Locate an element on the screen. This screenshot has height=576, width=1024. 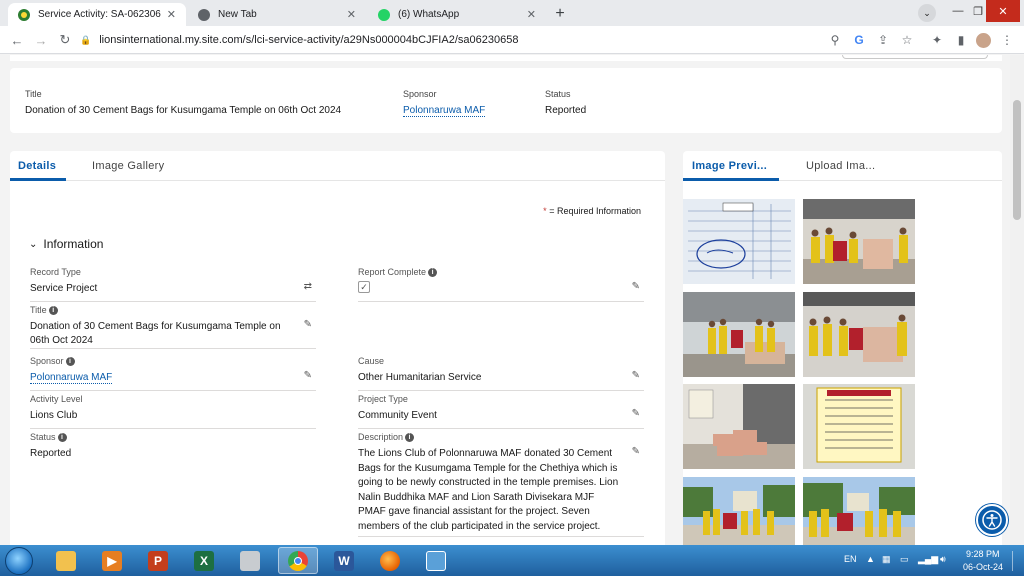
bookmark-star-icon: ☆ is located at coordinates (907, 40).